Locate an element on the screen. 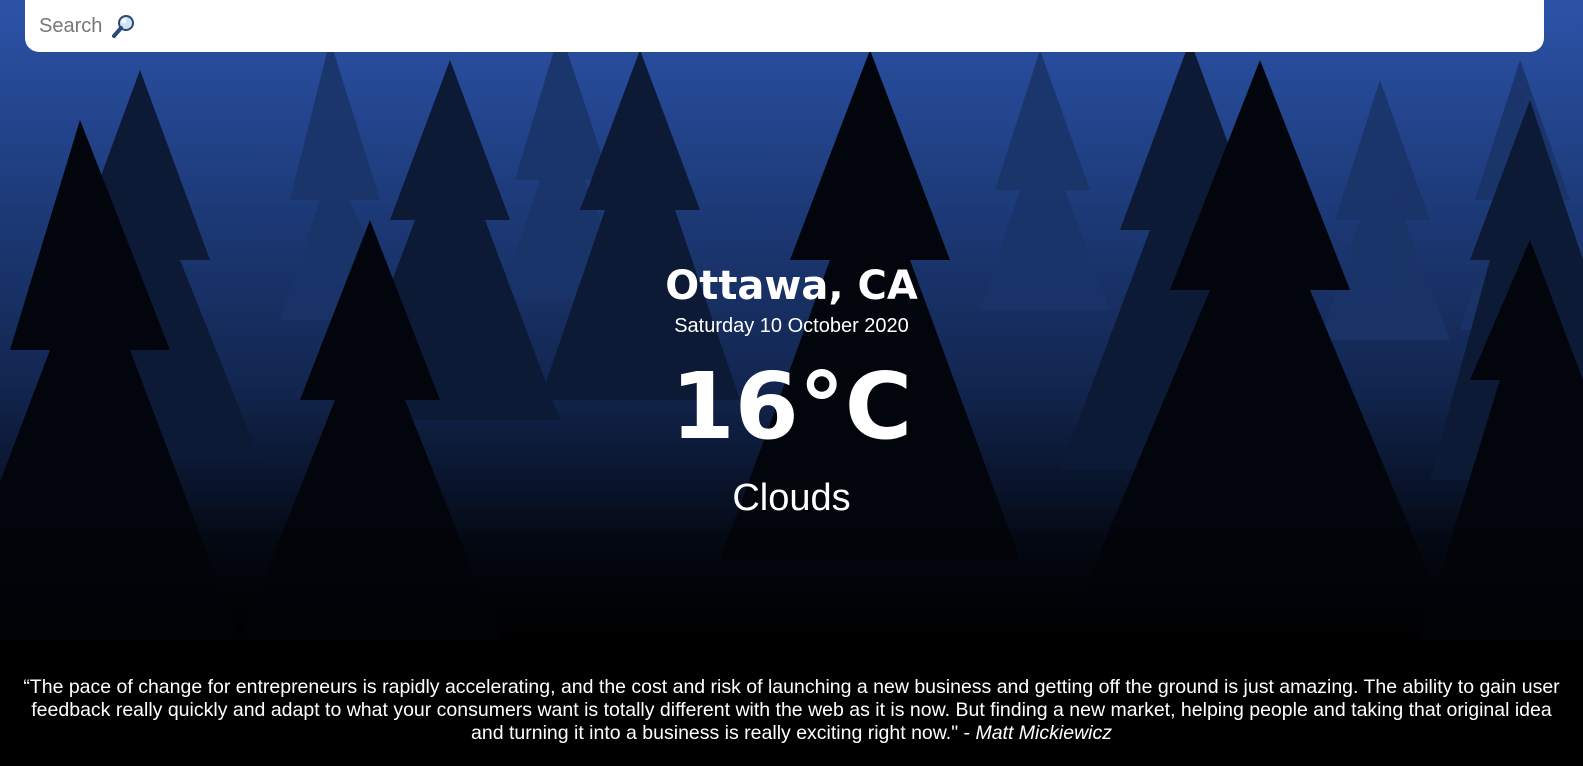 This screenshot has width=1583, height=766. temperature-value: 16°C is located at coordinates (791, 406).